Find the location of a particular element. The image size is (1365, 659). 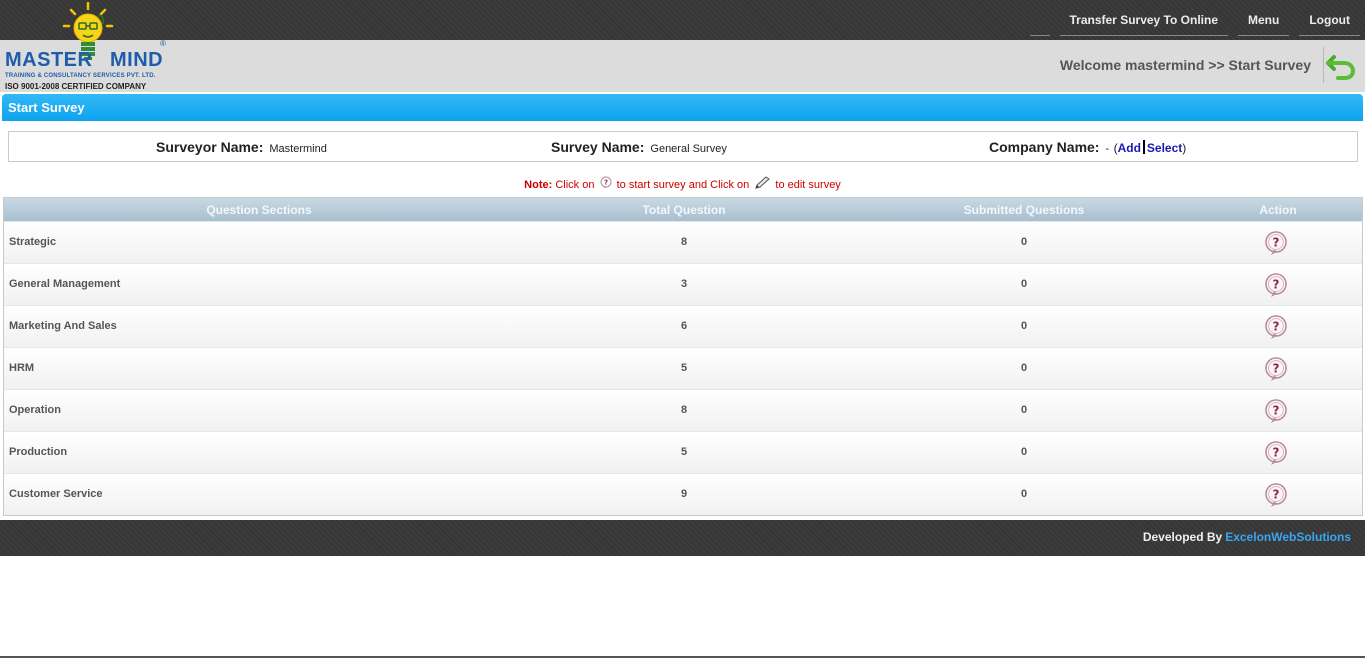

question-bubble-icon: ? is located at coordinates (606, 184).